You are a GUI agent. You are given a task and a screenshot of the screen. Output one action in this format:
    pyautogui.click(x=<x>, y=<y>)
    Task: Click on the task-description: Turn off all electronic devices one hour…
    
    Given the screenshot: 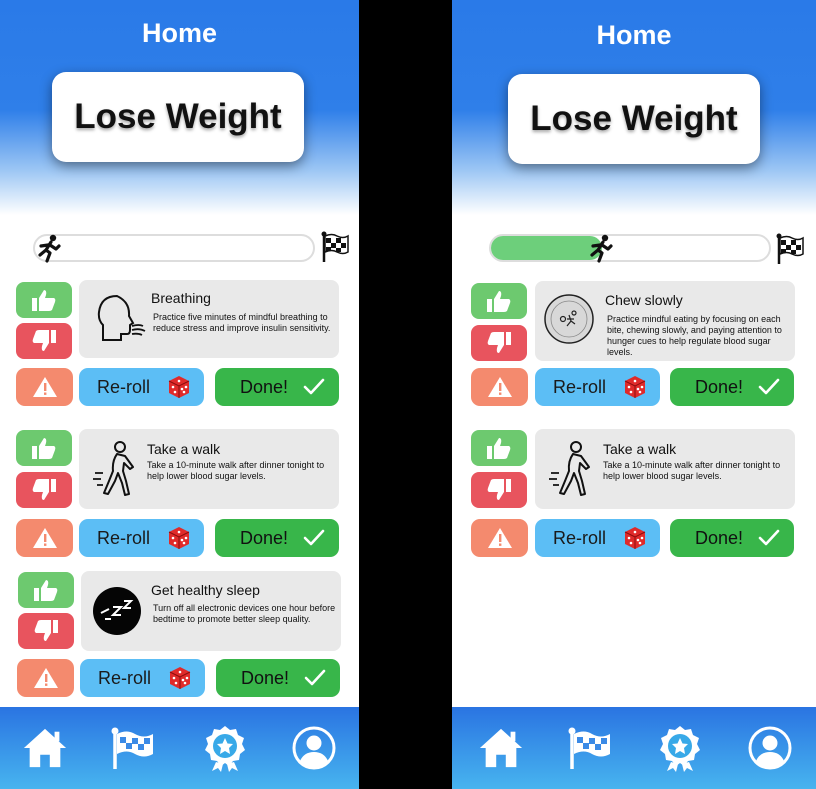 What is the action you would take?
    pyautogui.click(x=244, y=613)
    